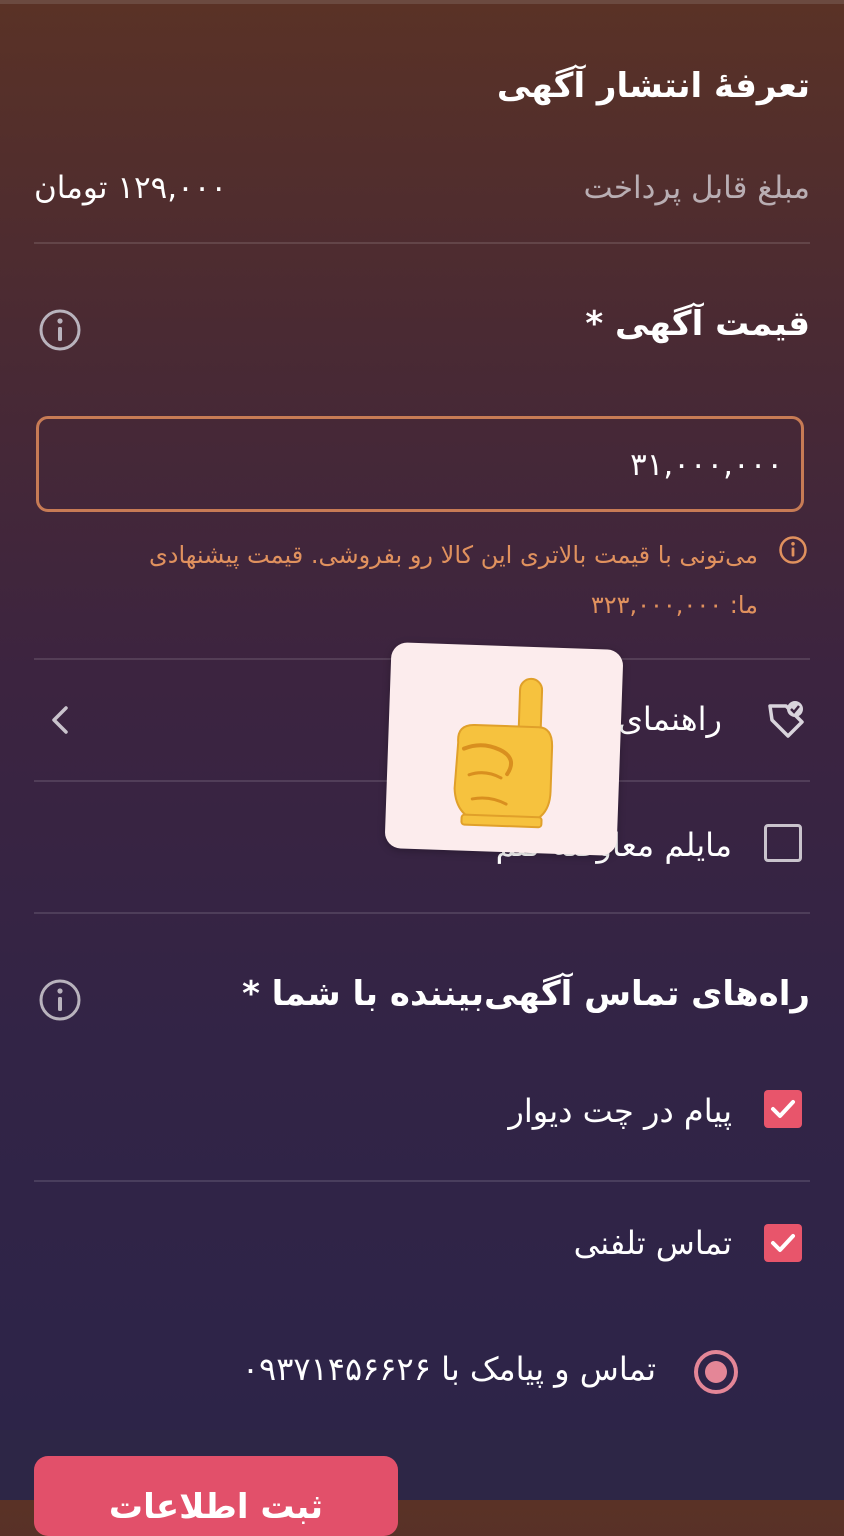  I want to click on phone-checkbox, so click(783, 1243).